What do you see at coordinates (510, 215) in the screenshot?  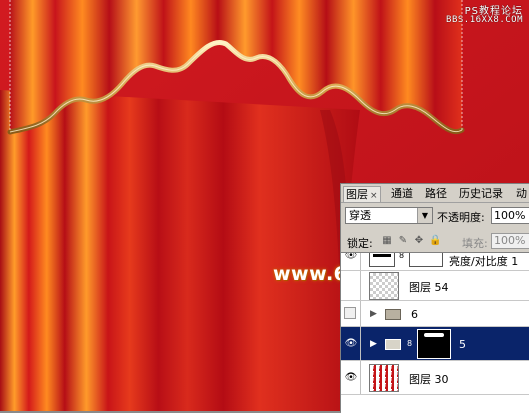 I see `opacity-field: 100%` at bounding box center [510, 215].